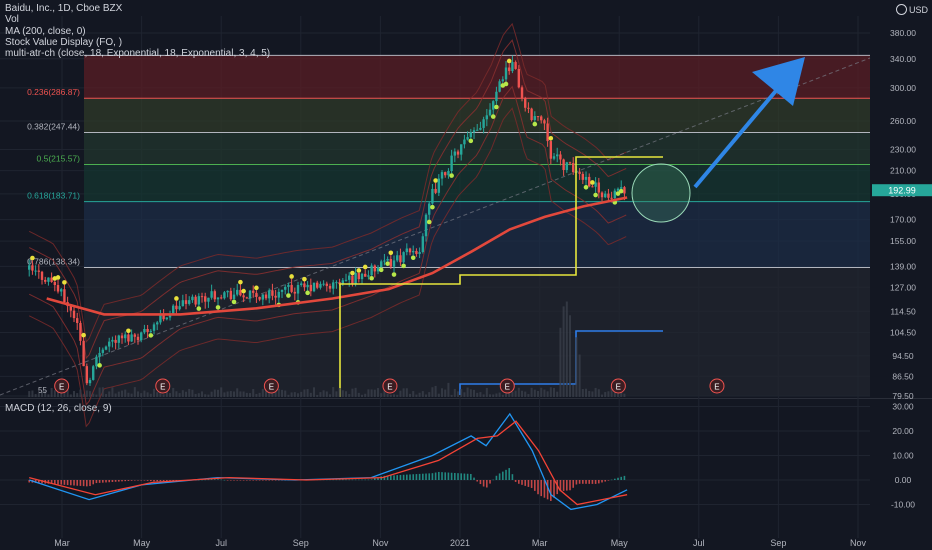  What do you see at coordinates (58, 408) in the screenshot?
I see `macd-legend: MACD (12, 26, close, 9)` at bounding box center [58, 408].